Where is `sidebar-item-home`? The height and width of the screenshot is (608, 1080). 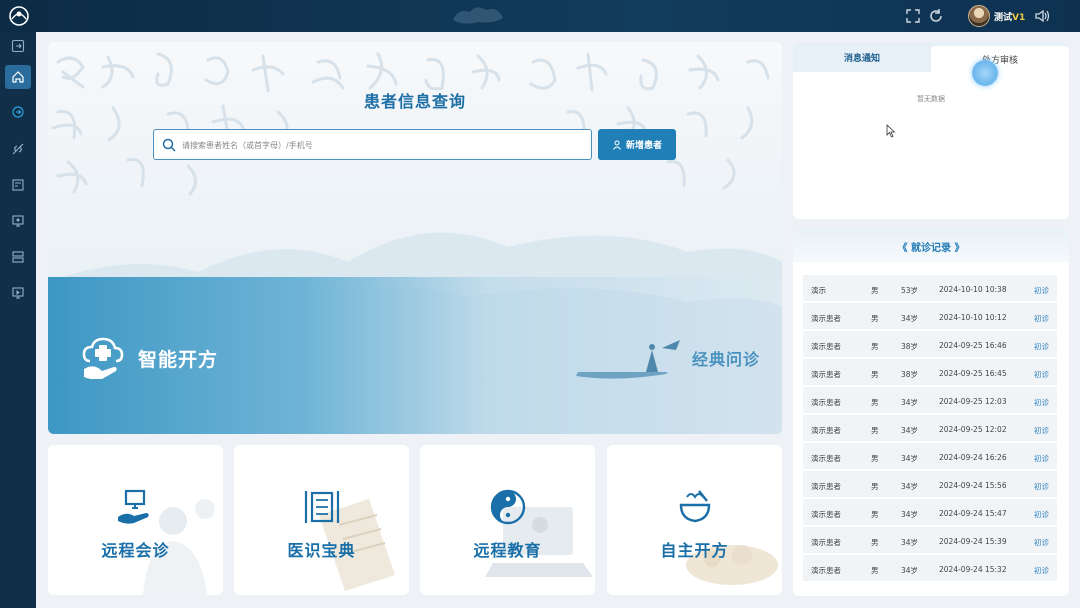
sidebar-item-home is located at coordinates (18, 77).